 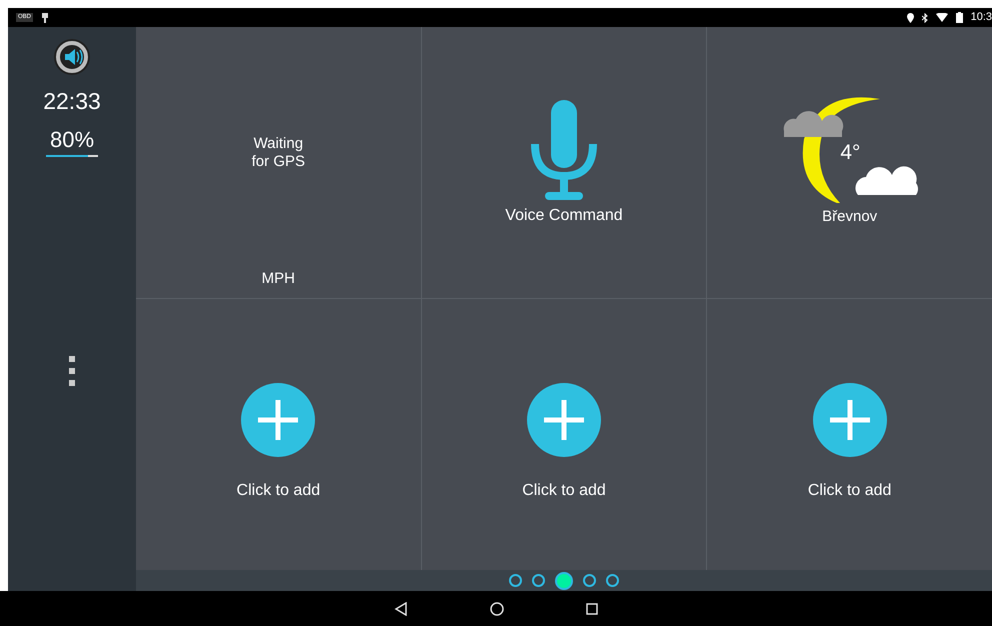 I want to click on gps-status: Waiting for GPS, so click(x=278, y=153).